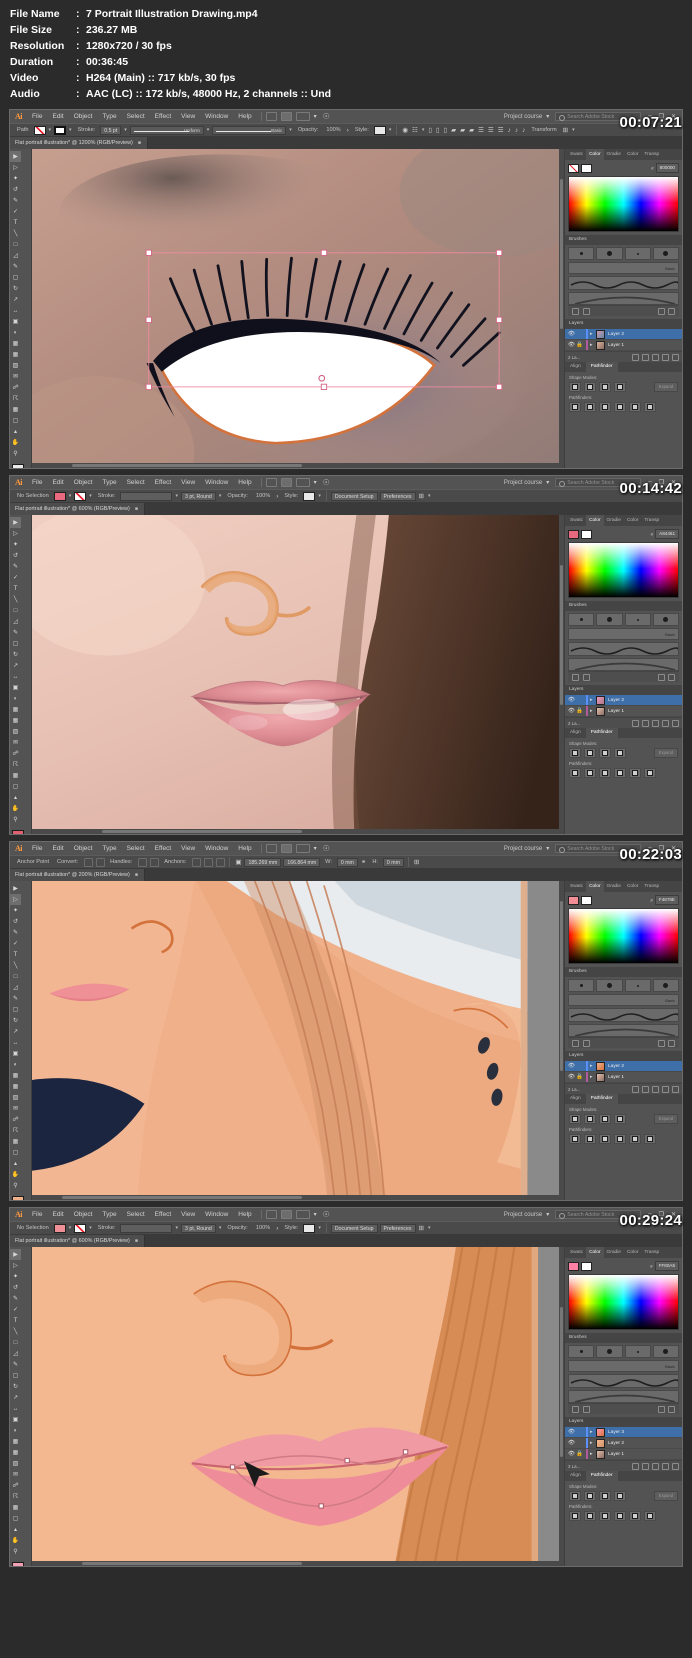 The height and width of the screenshot is (1658, 692). What do you see at coordinates (605, 1139) in the screenshot?
I see `merge-button` at bounding box center [605, 1139].